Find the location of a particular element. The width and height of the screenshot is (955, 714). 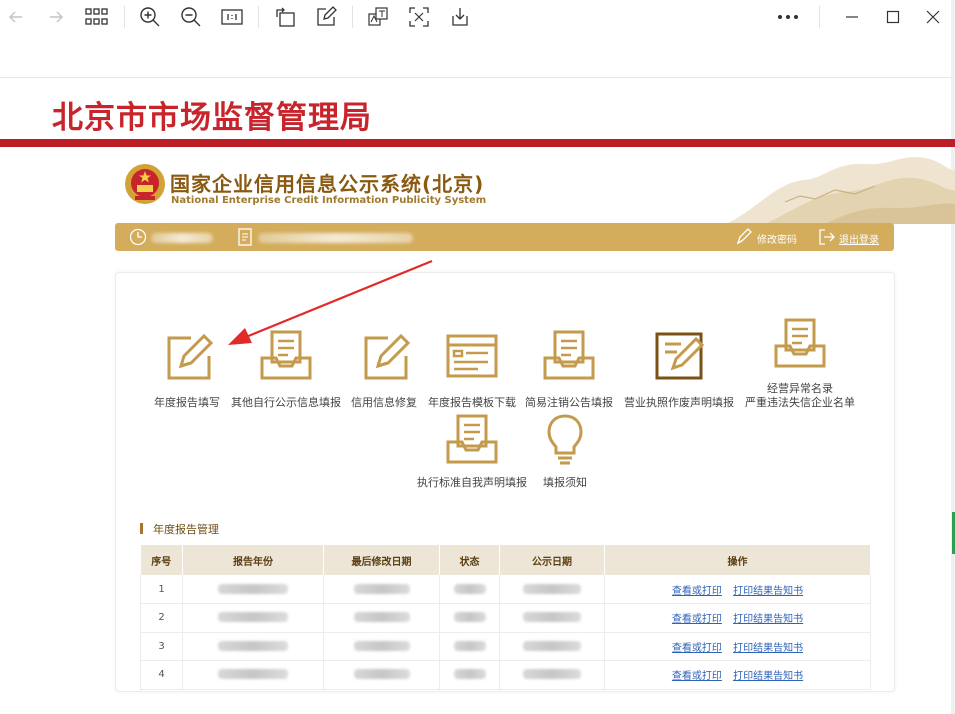

tile-filing-instructions: 填报须知 is located at coordinates (565, 451).